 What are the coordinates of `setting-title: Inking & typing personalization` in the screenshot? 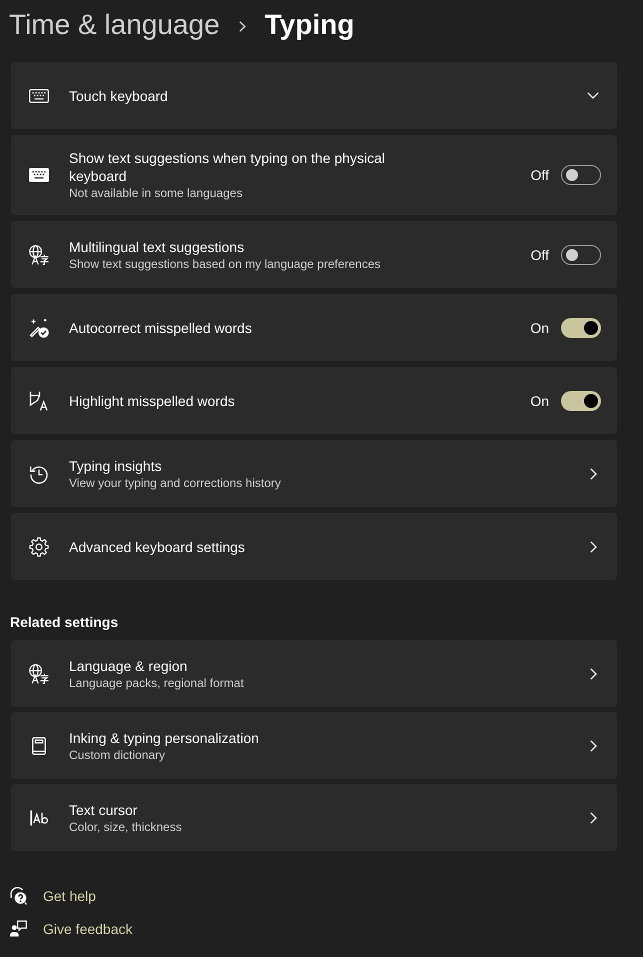 It's located at (164, 737).